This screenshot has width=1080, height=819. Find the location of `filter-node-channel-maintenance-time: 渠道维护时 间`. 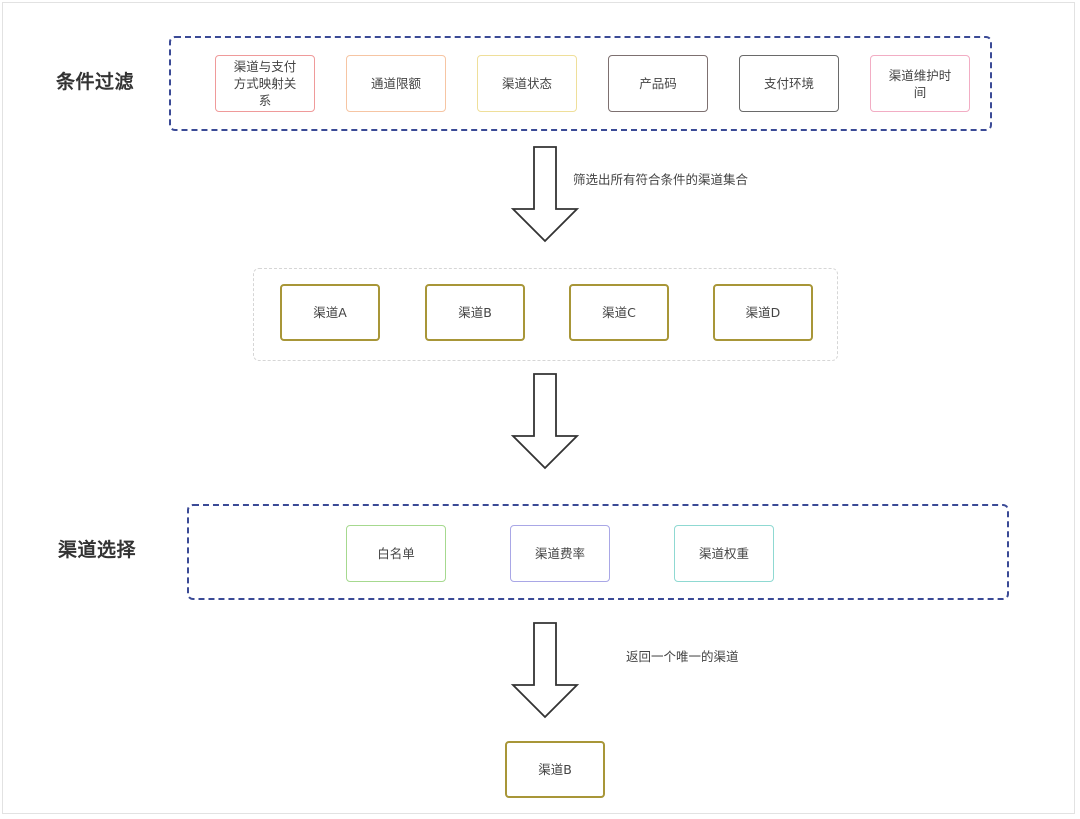

filter-node-channel-maintenance-time: 渠道维护时 间 is located at coordinates (920, 83).